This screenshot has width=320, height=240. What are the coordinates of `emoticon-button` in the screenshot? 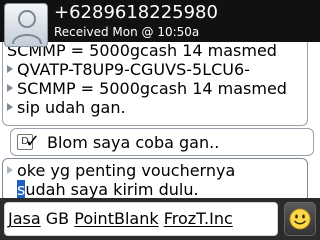 It's located at (300, 219).